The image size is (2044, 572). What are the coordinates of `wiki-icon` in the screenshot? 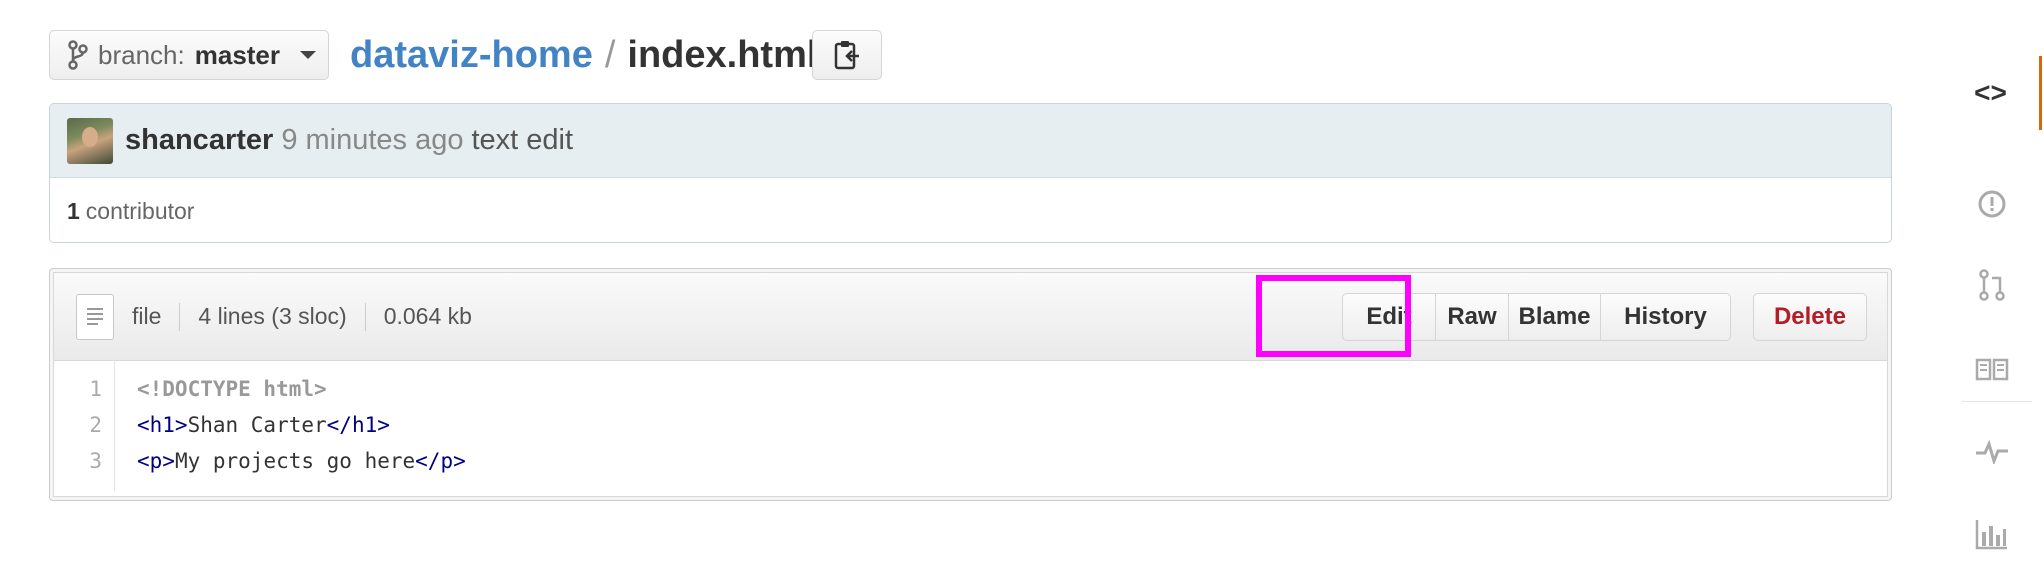 It's located at (1992, 369).